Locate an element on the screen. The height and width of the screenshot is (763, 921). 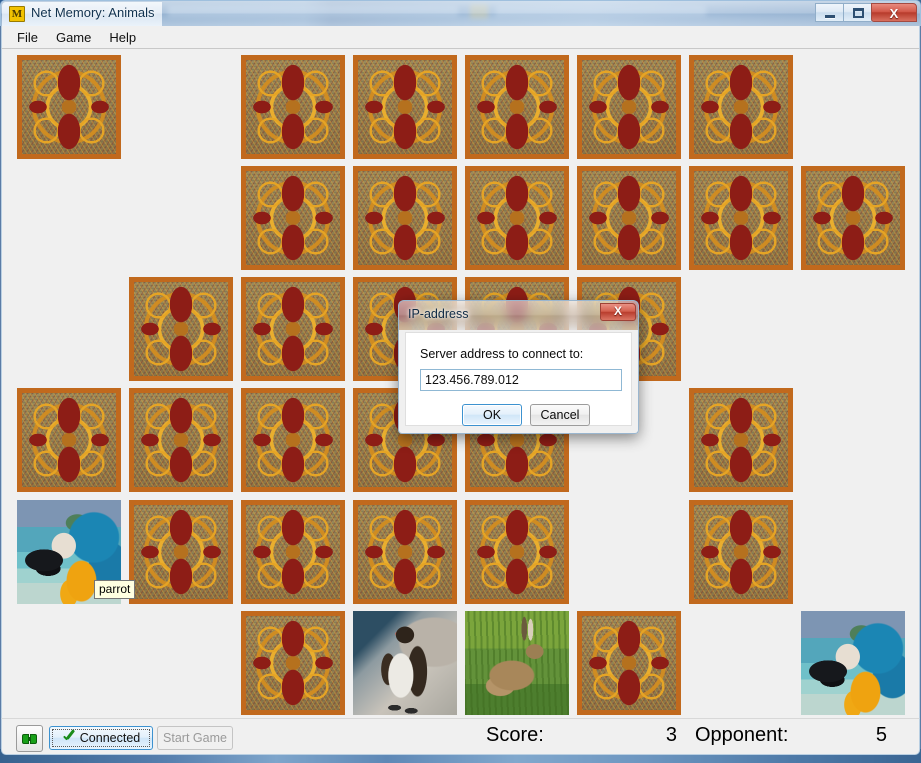
menu-bar: File Game Help is located at coordinates (460, 37).